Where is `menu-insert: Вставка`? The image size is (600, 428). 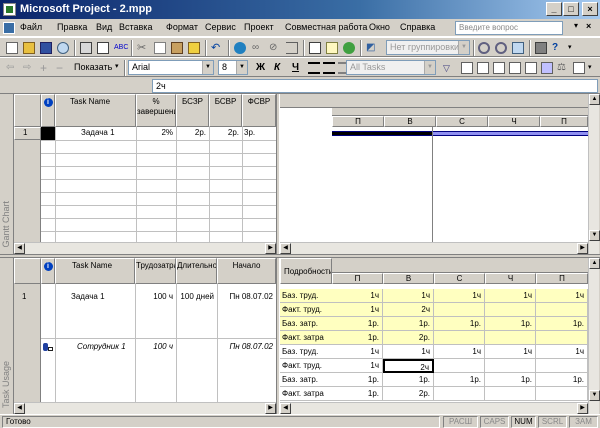 menu-insert: Вставка is located at coordinates (135, 27).